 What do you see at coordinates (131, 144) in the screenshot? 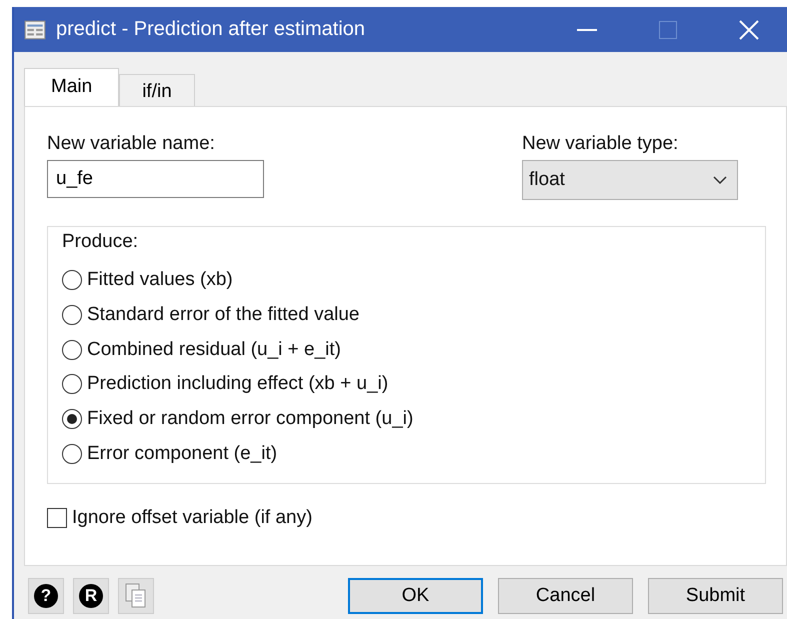
I see `field-label: New variable name:` at bounding box center [131, 144].